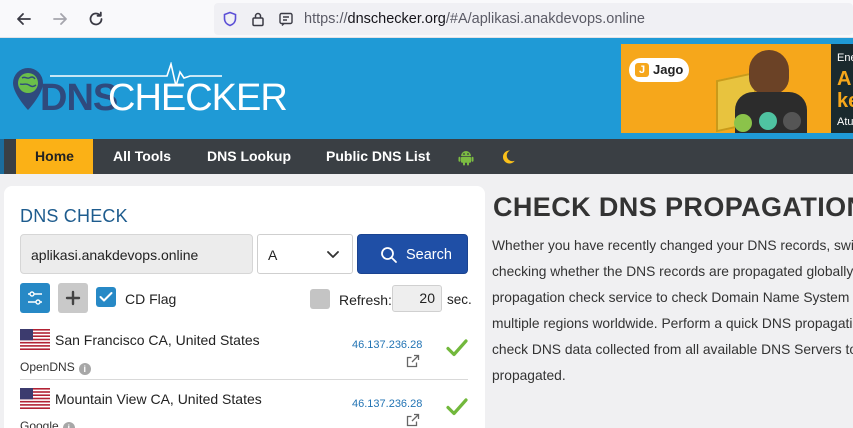 This screenshot has width=853, height=428. What do you see at coordinates (545, 19) in the screenshot?
I see `url-path: /#A/aplikasi.anakdevops.online` at bounding box center [545, 19].